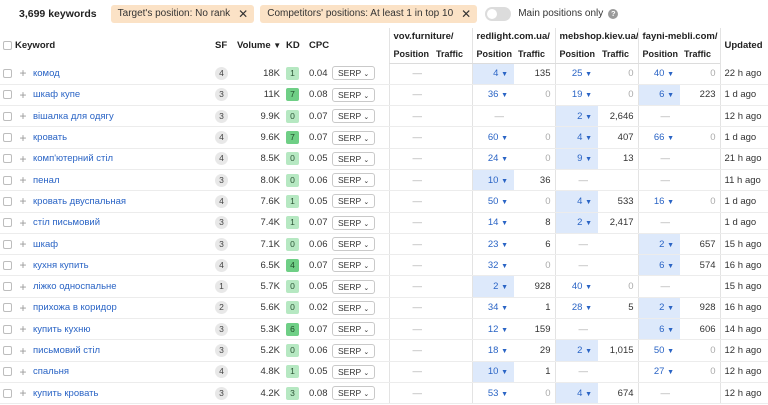  I want to click on position-cell: 12 ▼, so click(492, 329).